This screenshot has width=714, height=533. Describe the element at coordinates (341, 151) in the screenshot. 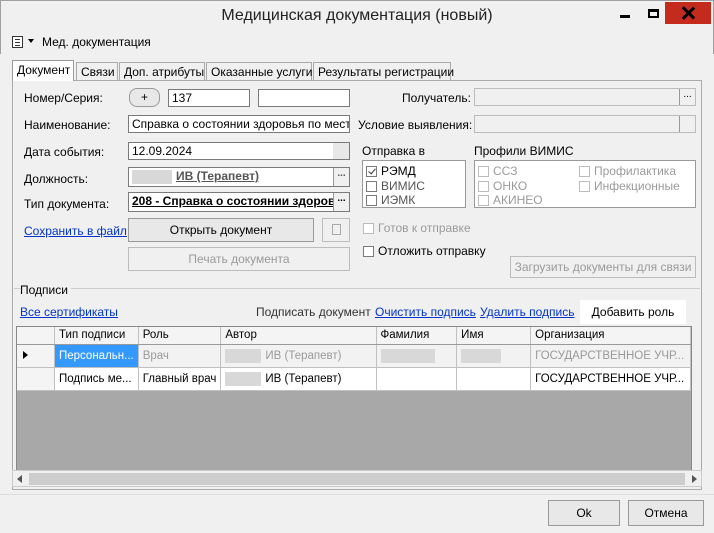

I see `calendar-icon` at that location.